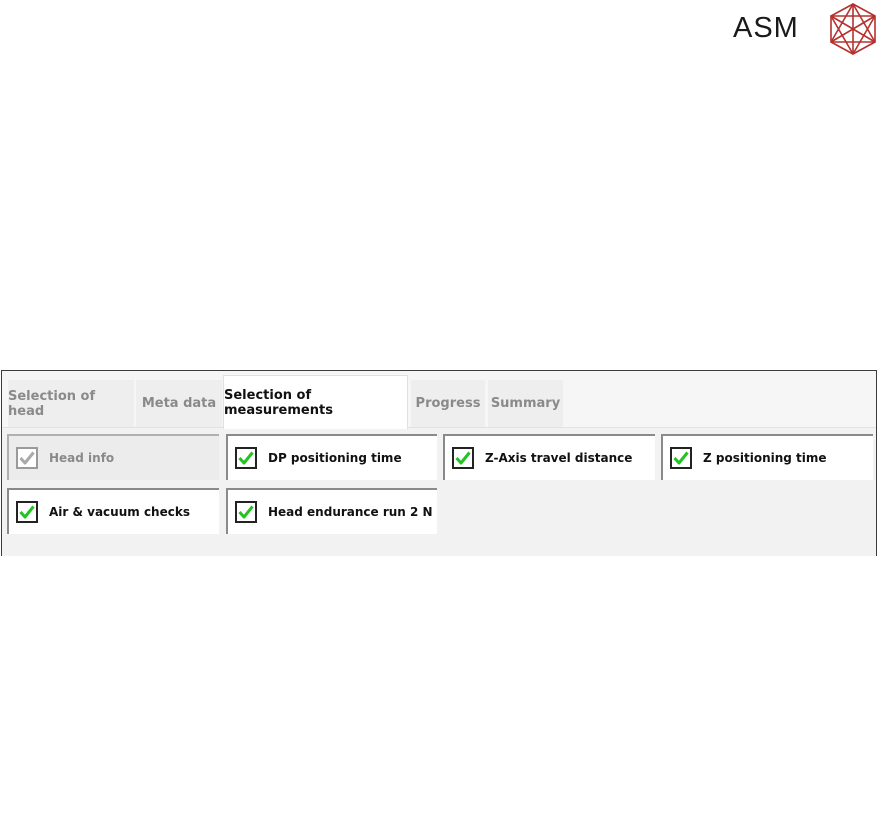 This screenshot has height=822, width=880. I want to click on tab-selection-of-measurements: Selection of measurements, so click(315, 402).